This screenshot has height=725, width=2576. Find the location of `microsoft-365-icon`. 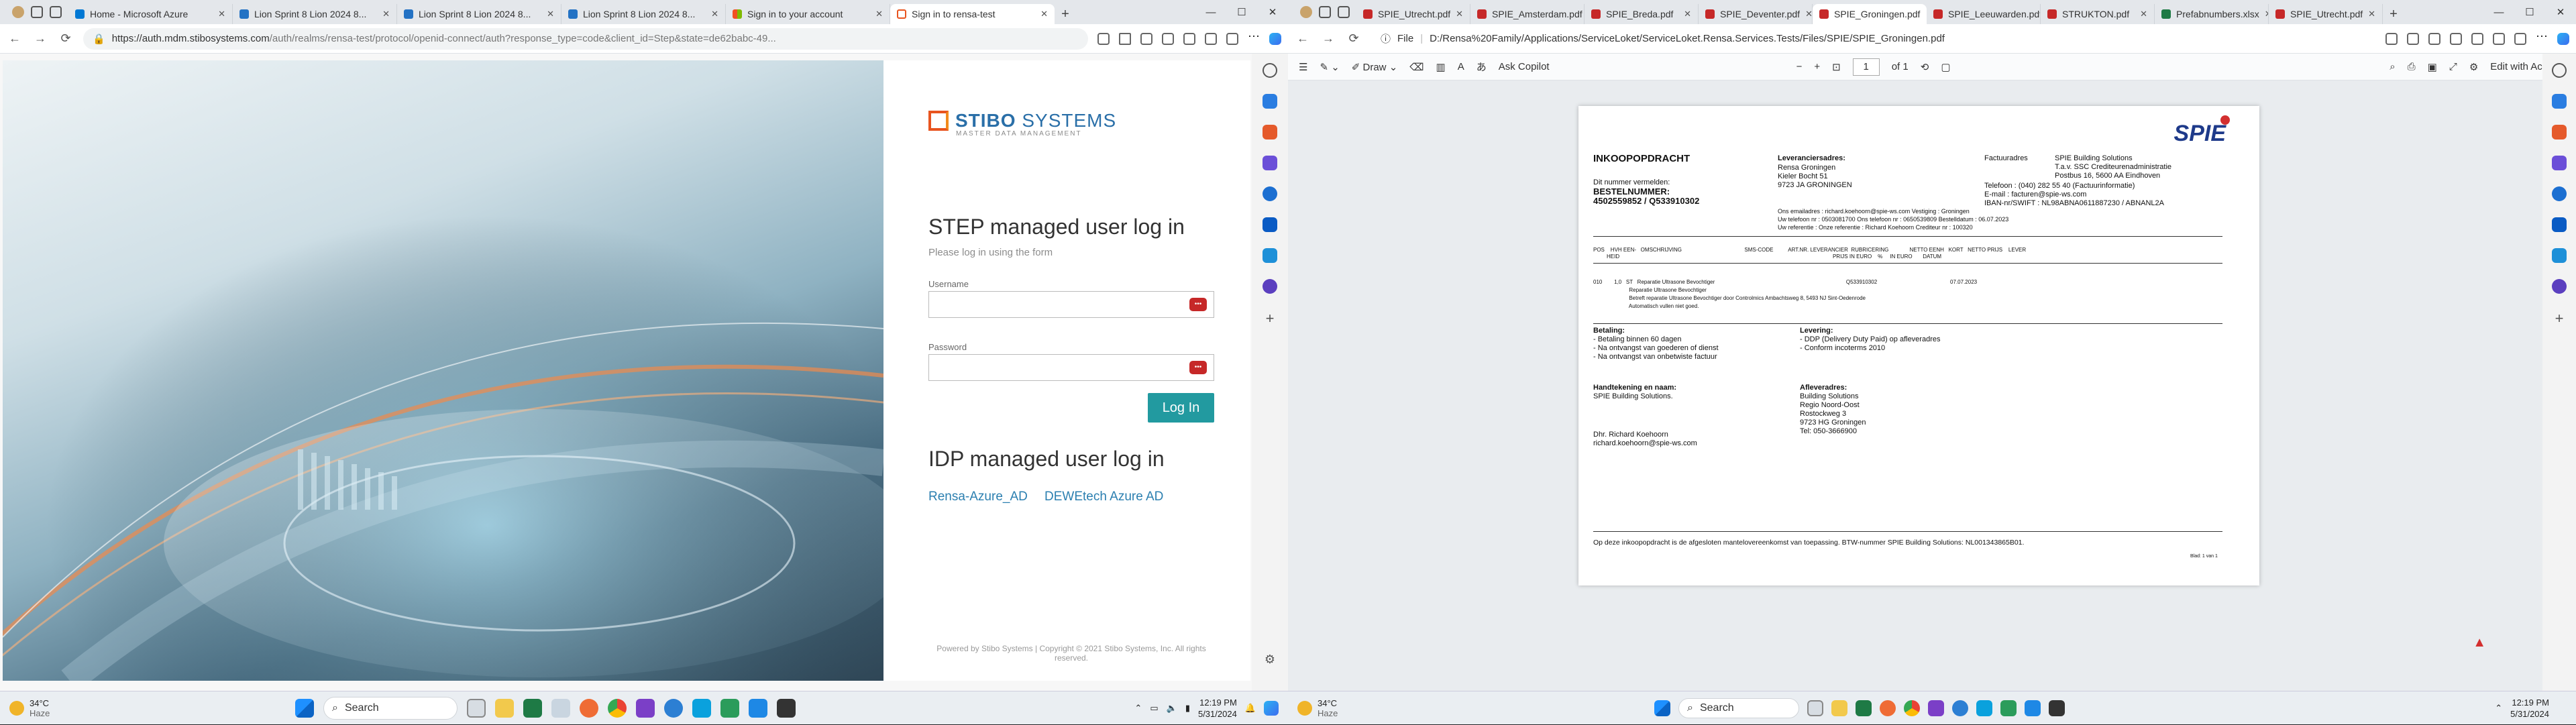

microsoft-365-icon is located at coordinates (1270, 193).